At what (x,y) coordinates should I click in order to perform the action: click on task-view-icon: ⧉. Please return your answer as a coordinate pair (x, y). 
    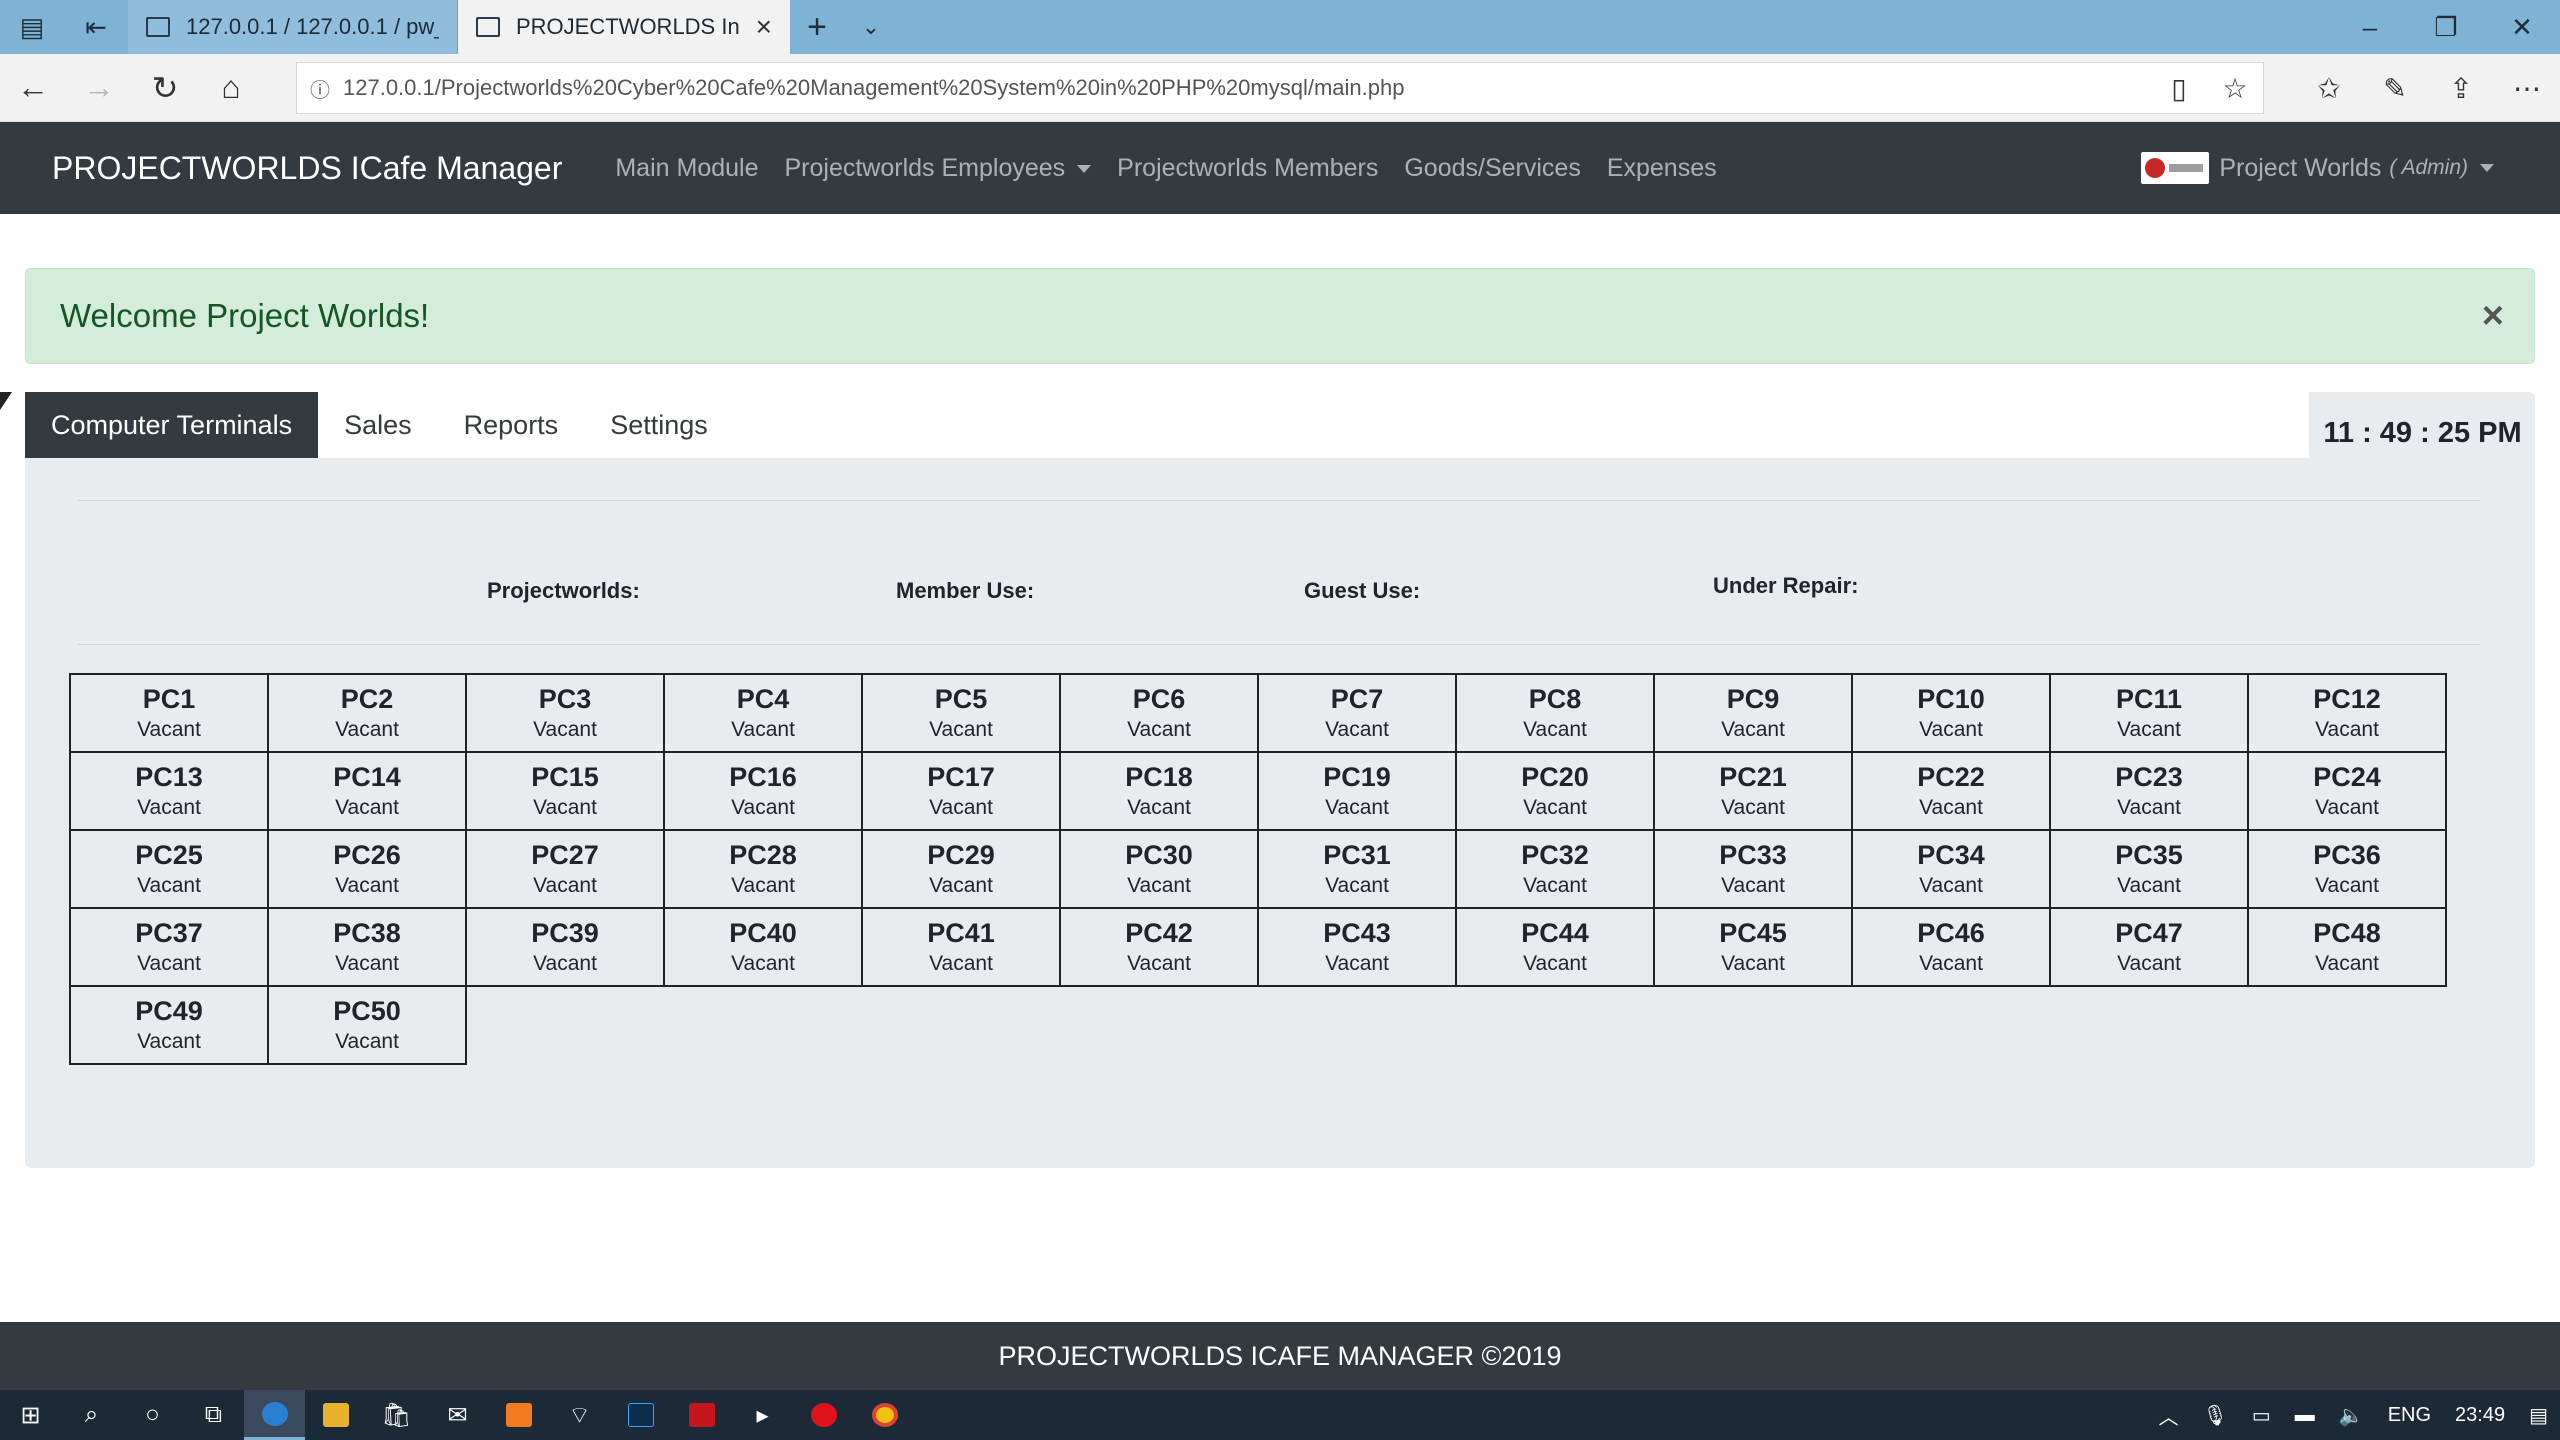
    Looking at the image, I should click on (213, 1415).